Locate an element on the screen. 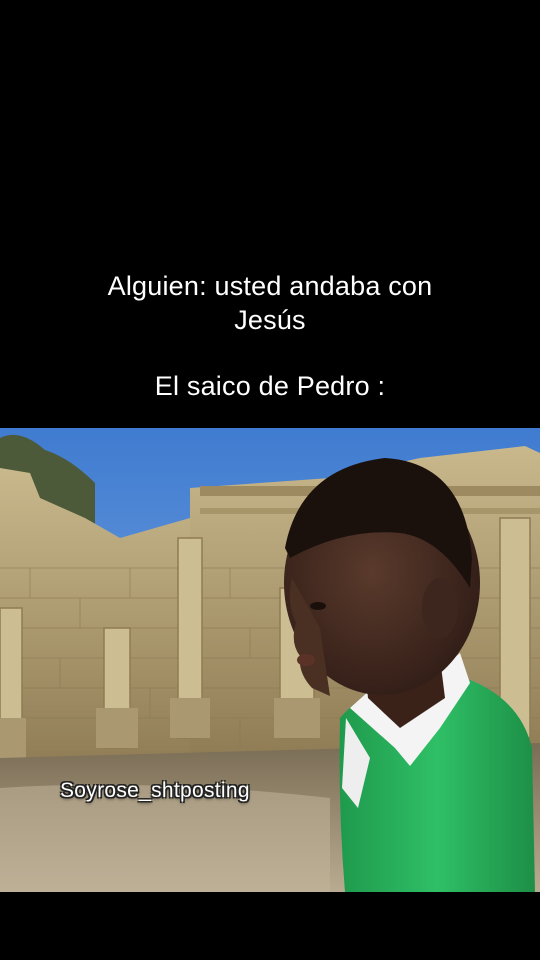  caption-punchline: El saico de Pedro : is located at coordinates (270, 386).